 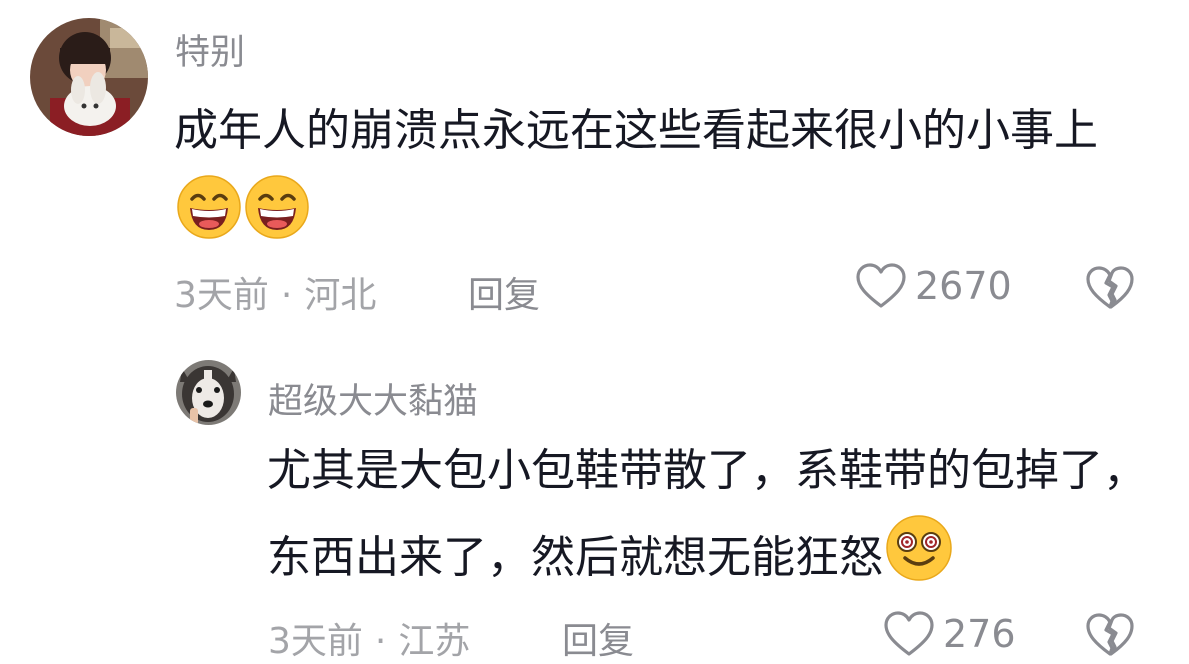 I want to click on like-count: 276, so click(x=979, y=634).